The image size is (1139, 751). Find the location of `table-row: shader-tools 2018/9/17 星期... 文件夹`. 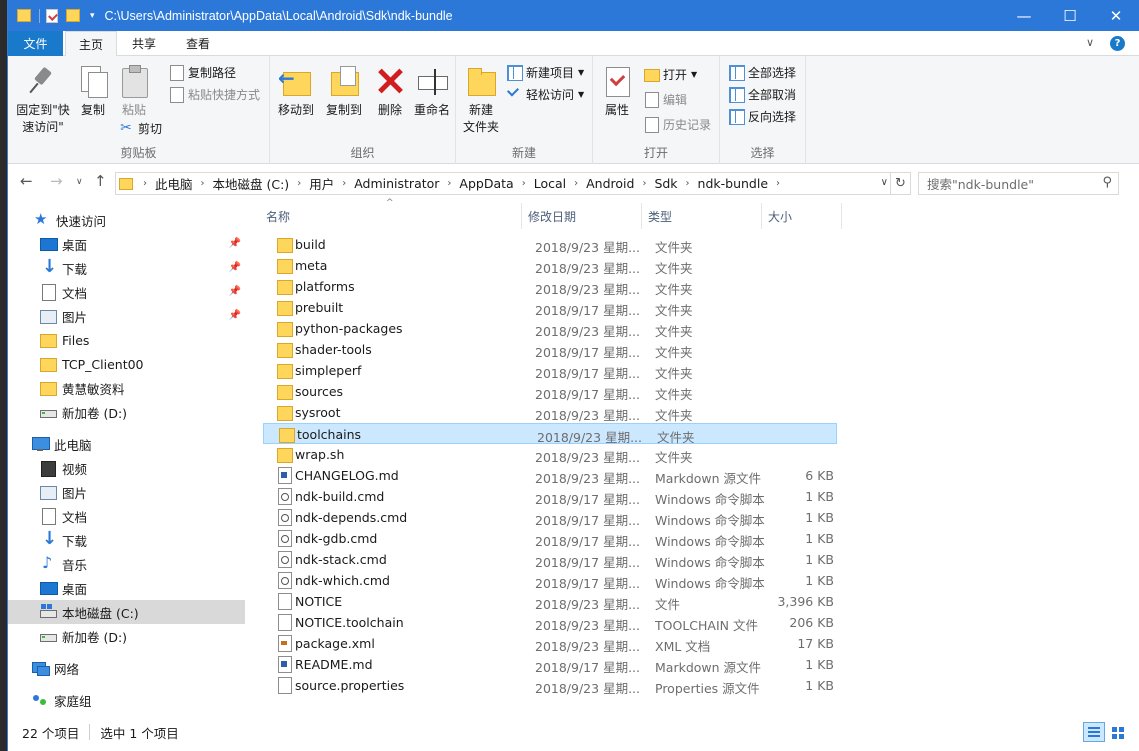

table-row: shader-tools 2018/9/17 星期... 文件夹 is located at coordinates (549, 349).